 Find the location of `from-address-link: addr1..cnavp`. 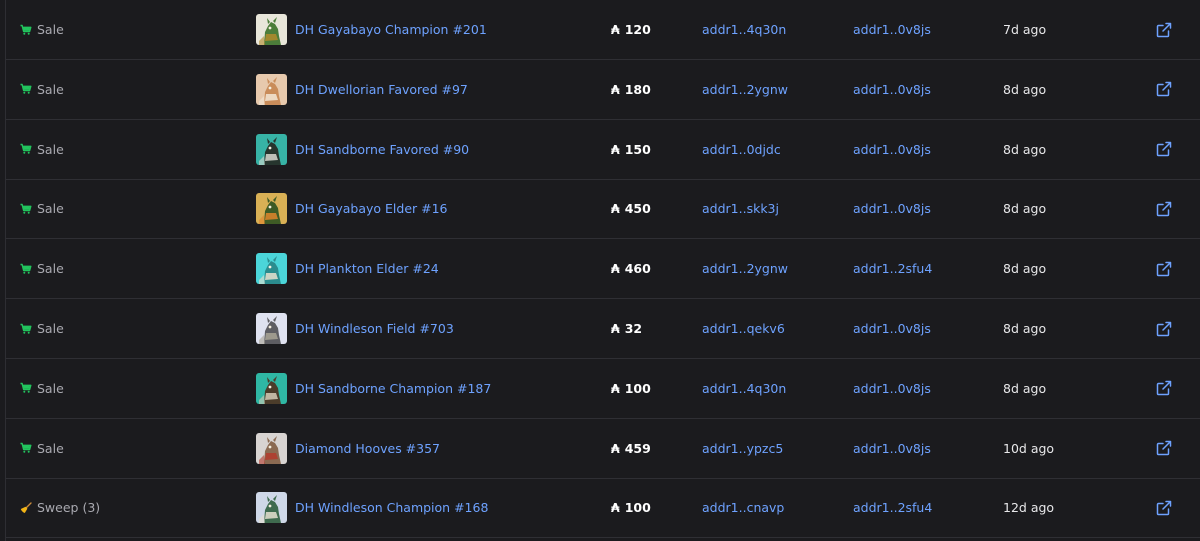

from-address-link: addr1..cnavp is located at coordinates (743, 507).